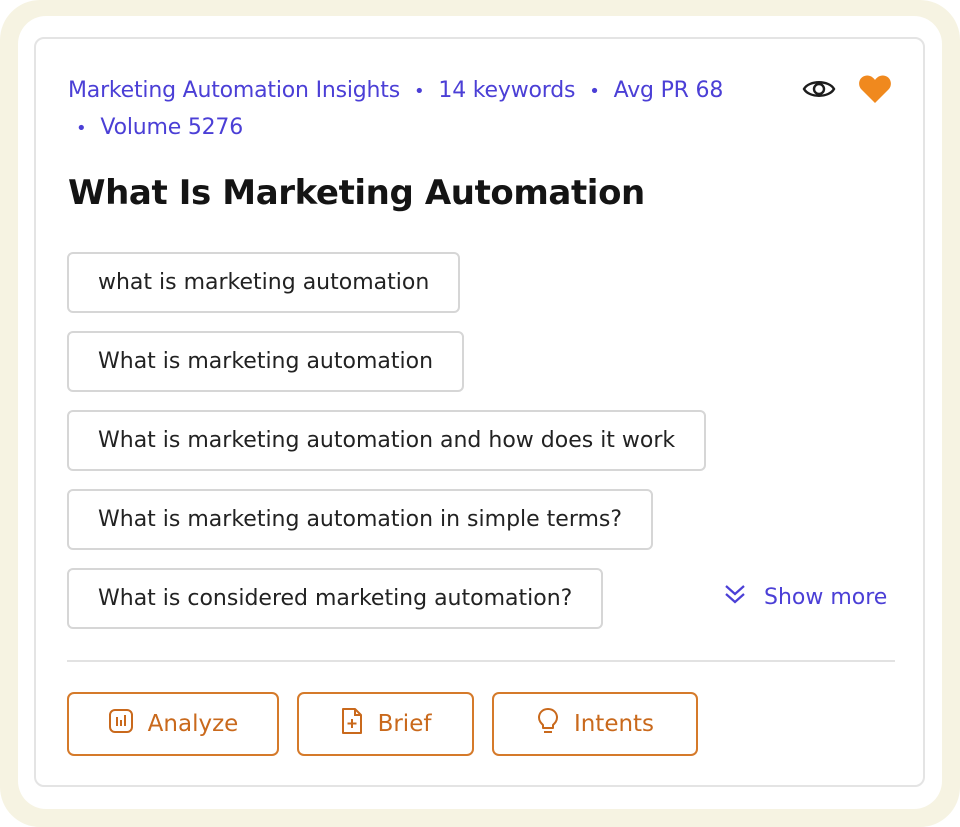 The width and height of the screenshot is (960, 827). I want to click on heart-icon, so click(875, 89).